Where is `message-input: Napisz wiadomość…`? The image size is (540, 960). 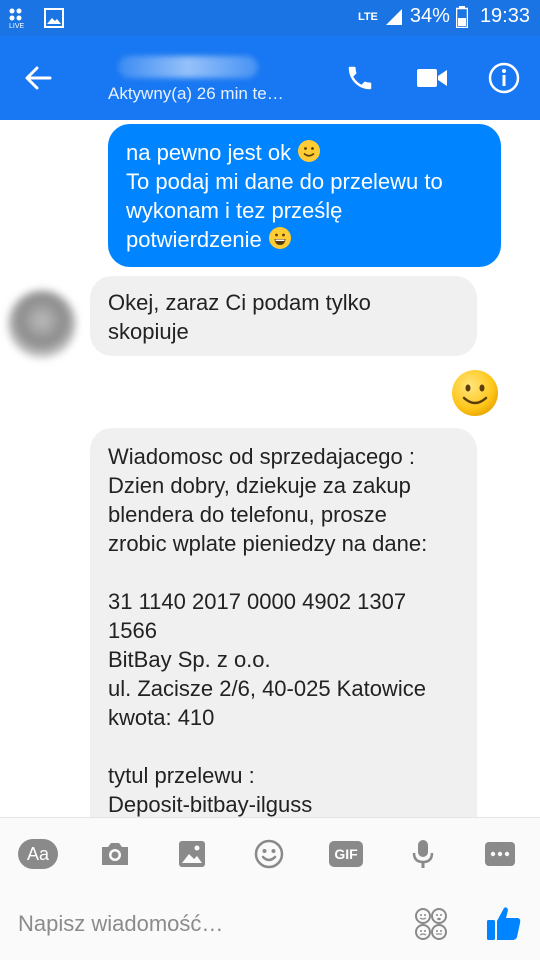
message-input: Napisz wiadomość… is located at coordinates (120, 924).